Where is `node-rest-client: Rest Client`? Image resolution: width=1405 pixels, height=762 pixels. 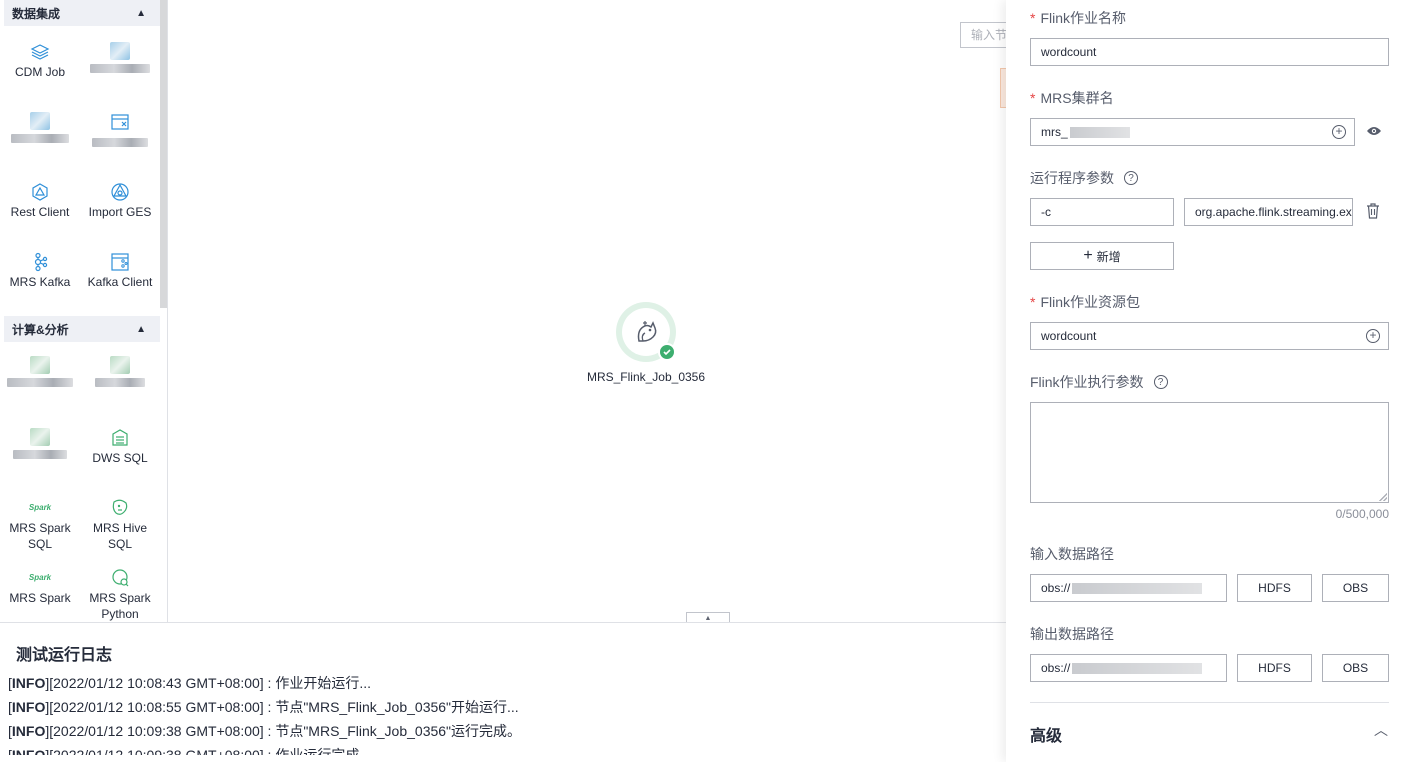
node-rest-client: Rest Client is located at coordinates (40, 201).